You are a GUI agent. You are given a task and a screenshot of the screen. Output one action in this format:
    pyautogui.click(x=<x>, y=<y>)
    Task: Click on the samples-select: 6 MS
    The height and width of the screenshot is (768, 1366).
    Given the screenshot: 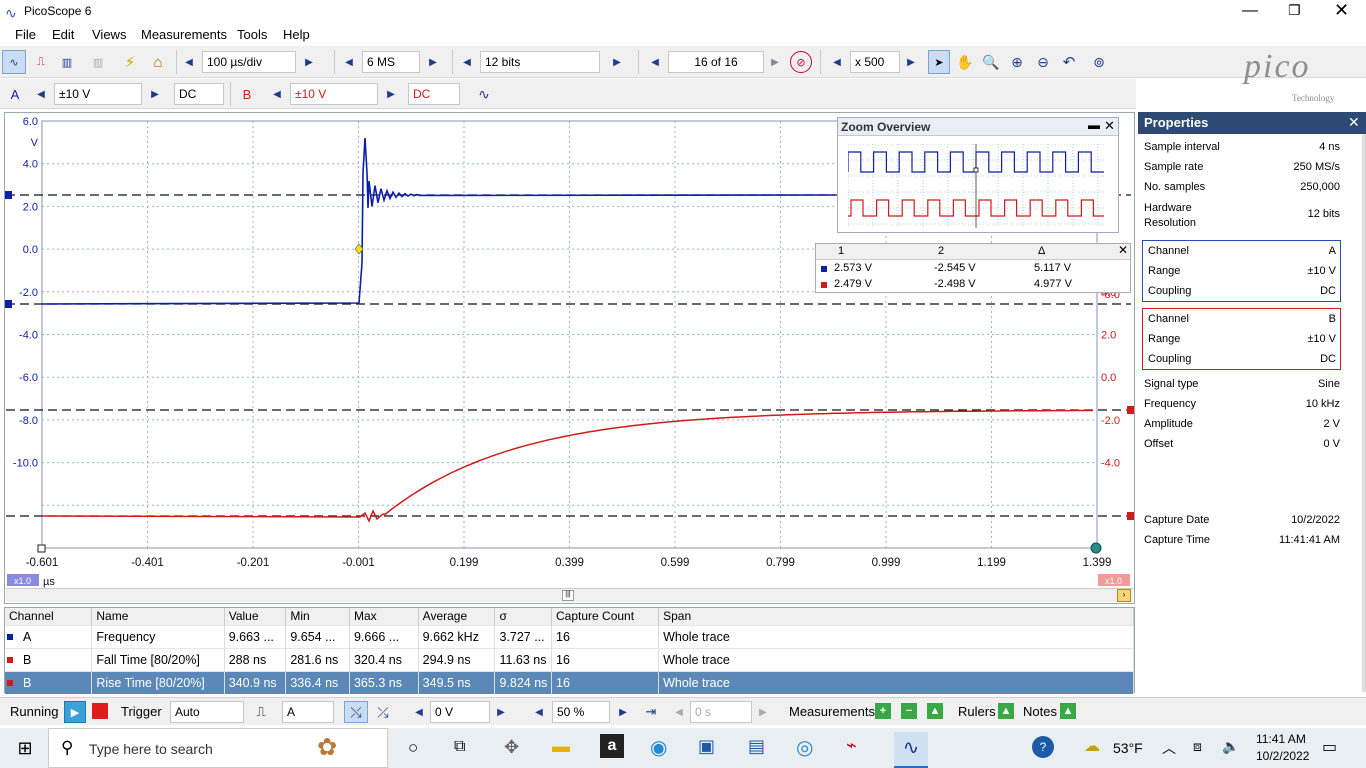 What is the action you would take?
    pyautogui.click(x=391, y=62)
    